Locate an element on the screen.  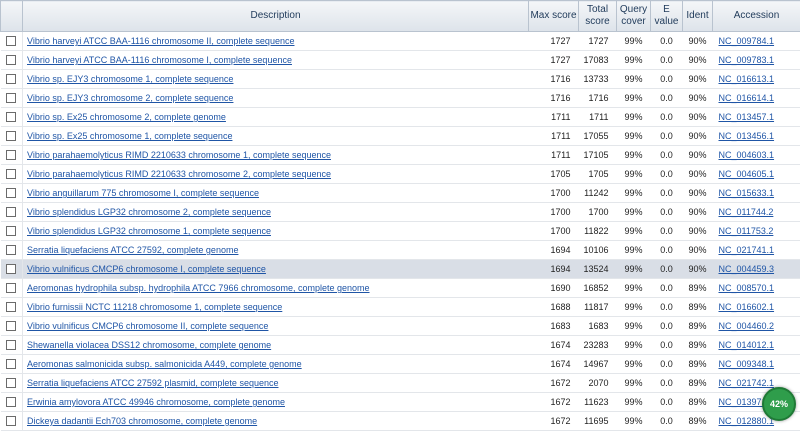
accession-cell-text: NC_004603.1 is located at coordinates (747, 155).